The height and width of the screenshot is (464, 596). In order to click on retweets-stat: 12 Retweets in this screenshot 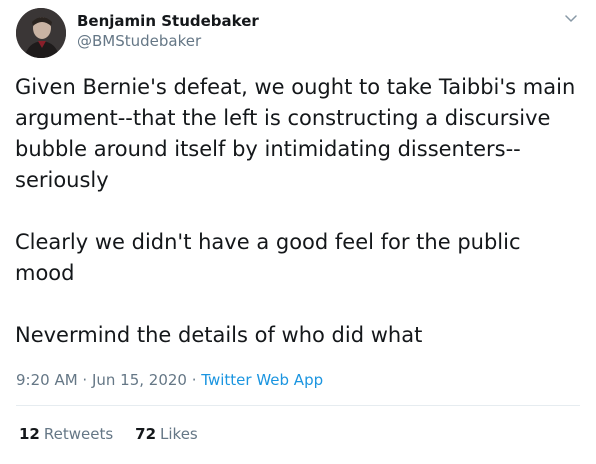, I will do `click(66, 434)`.